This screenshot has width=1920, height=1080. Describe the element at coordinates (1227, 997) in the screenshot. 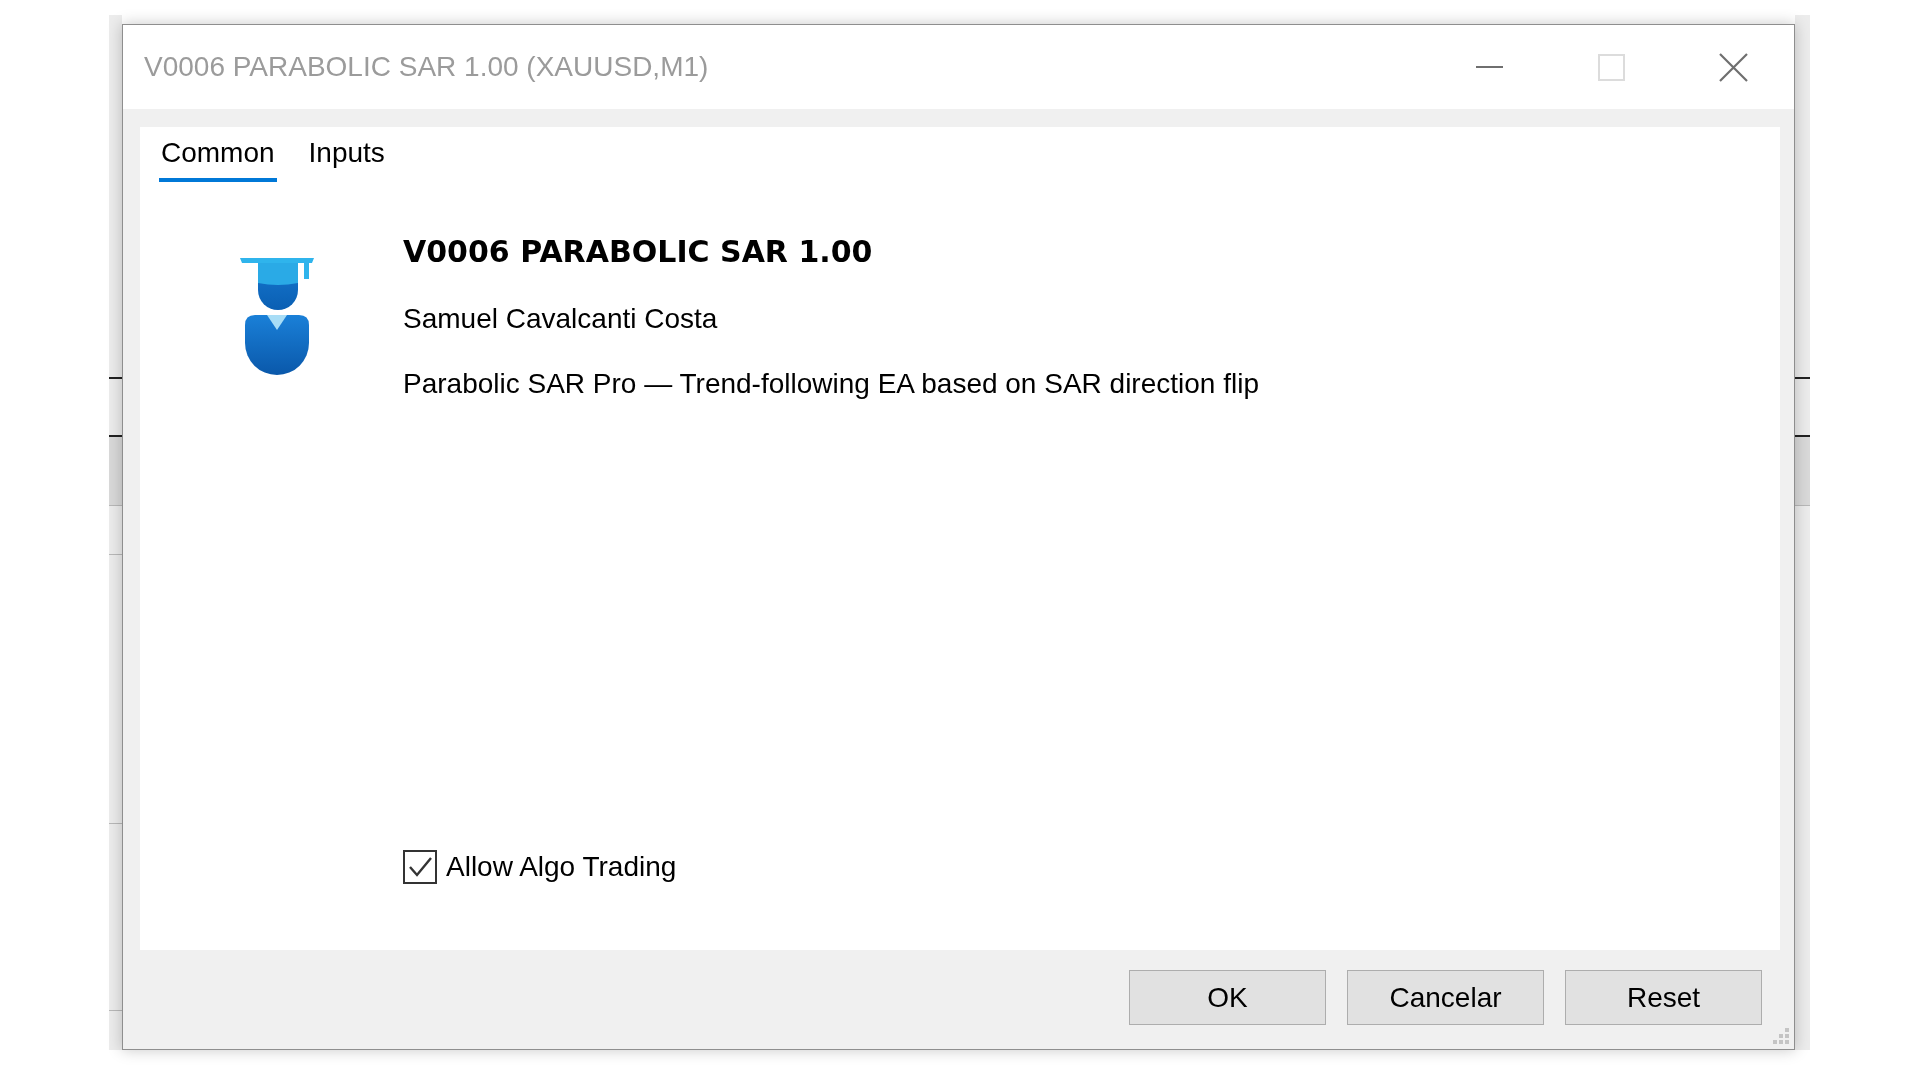

I see `dialog-button: OK` at that location.